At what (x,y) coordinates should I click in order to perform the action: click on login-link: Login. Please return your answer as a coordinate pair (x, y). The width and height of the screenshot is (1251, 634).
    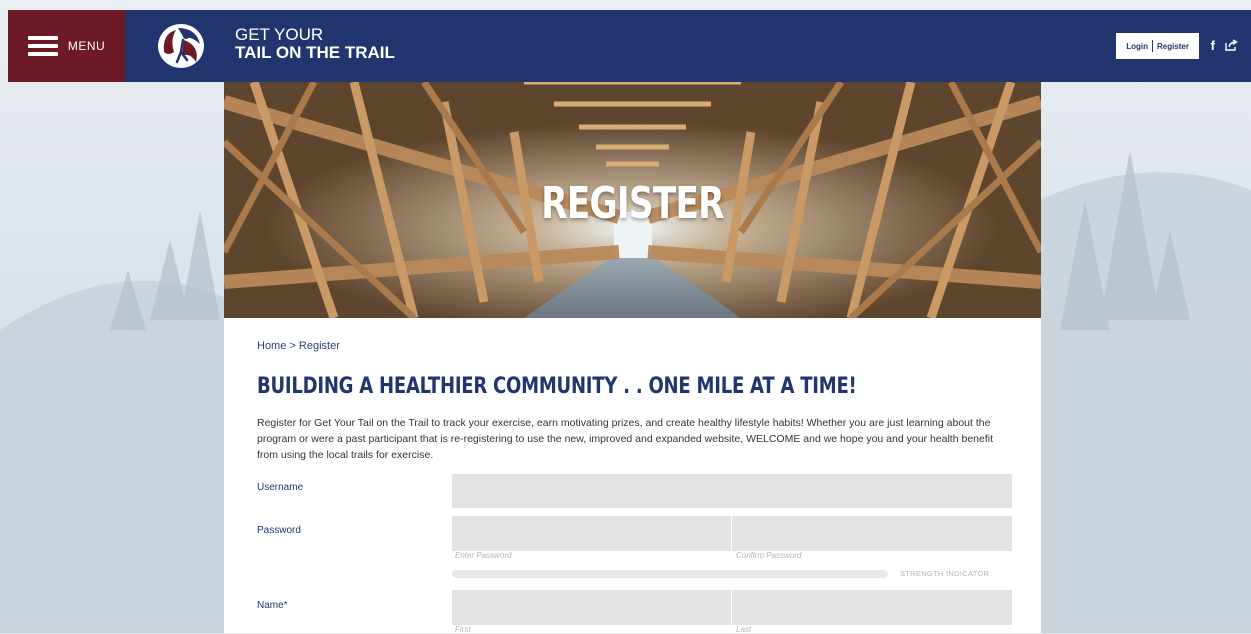
    Looking at the image, I should click on (1137, 46).